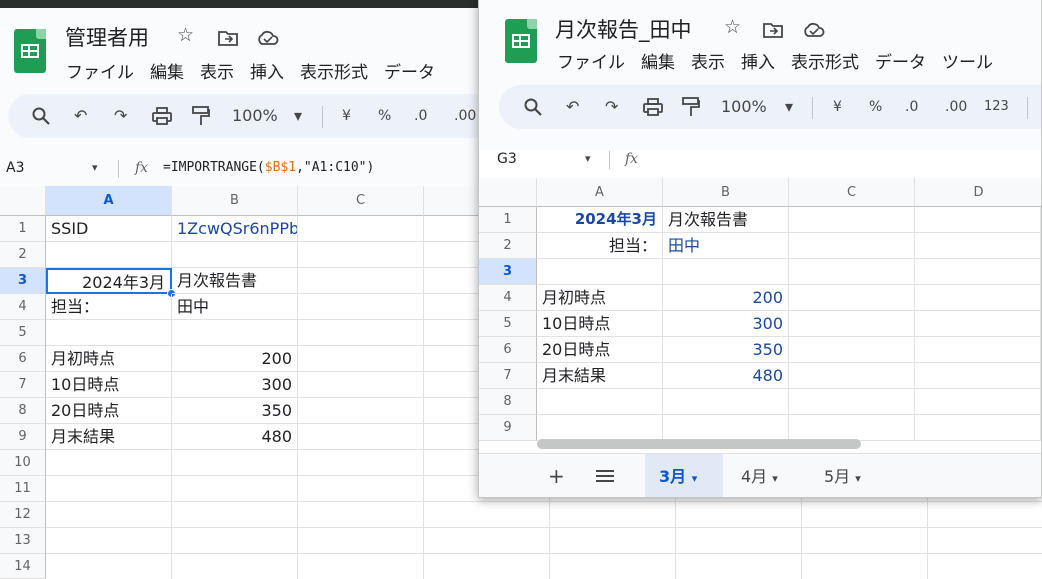 The image size is (1042, 579). What do you see at coordinates (15, 168) in the screenshot?
I see `name-box: A3` at bounding box center [15, 168].